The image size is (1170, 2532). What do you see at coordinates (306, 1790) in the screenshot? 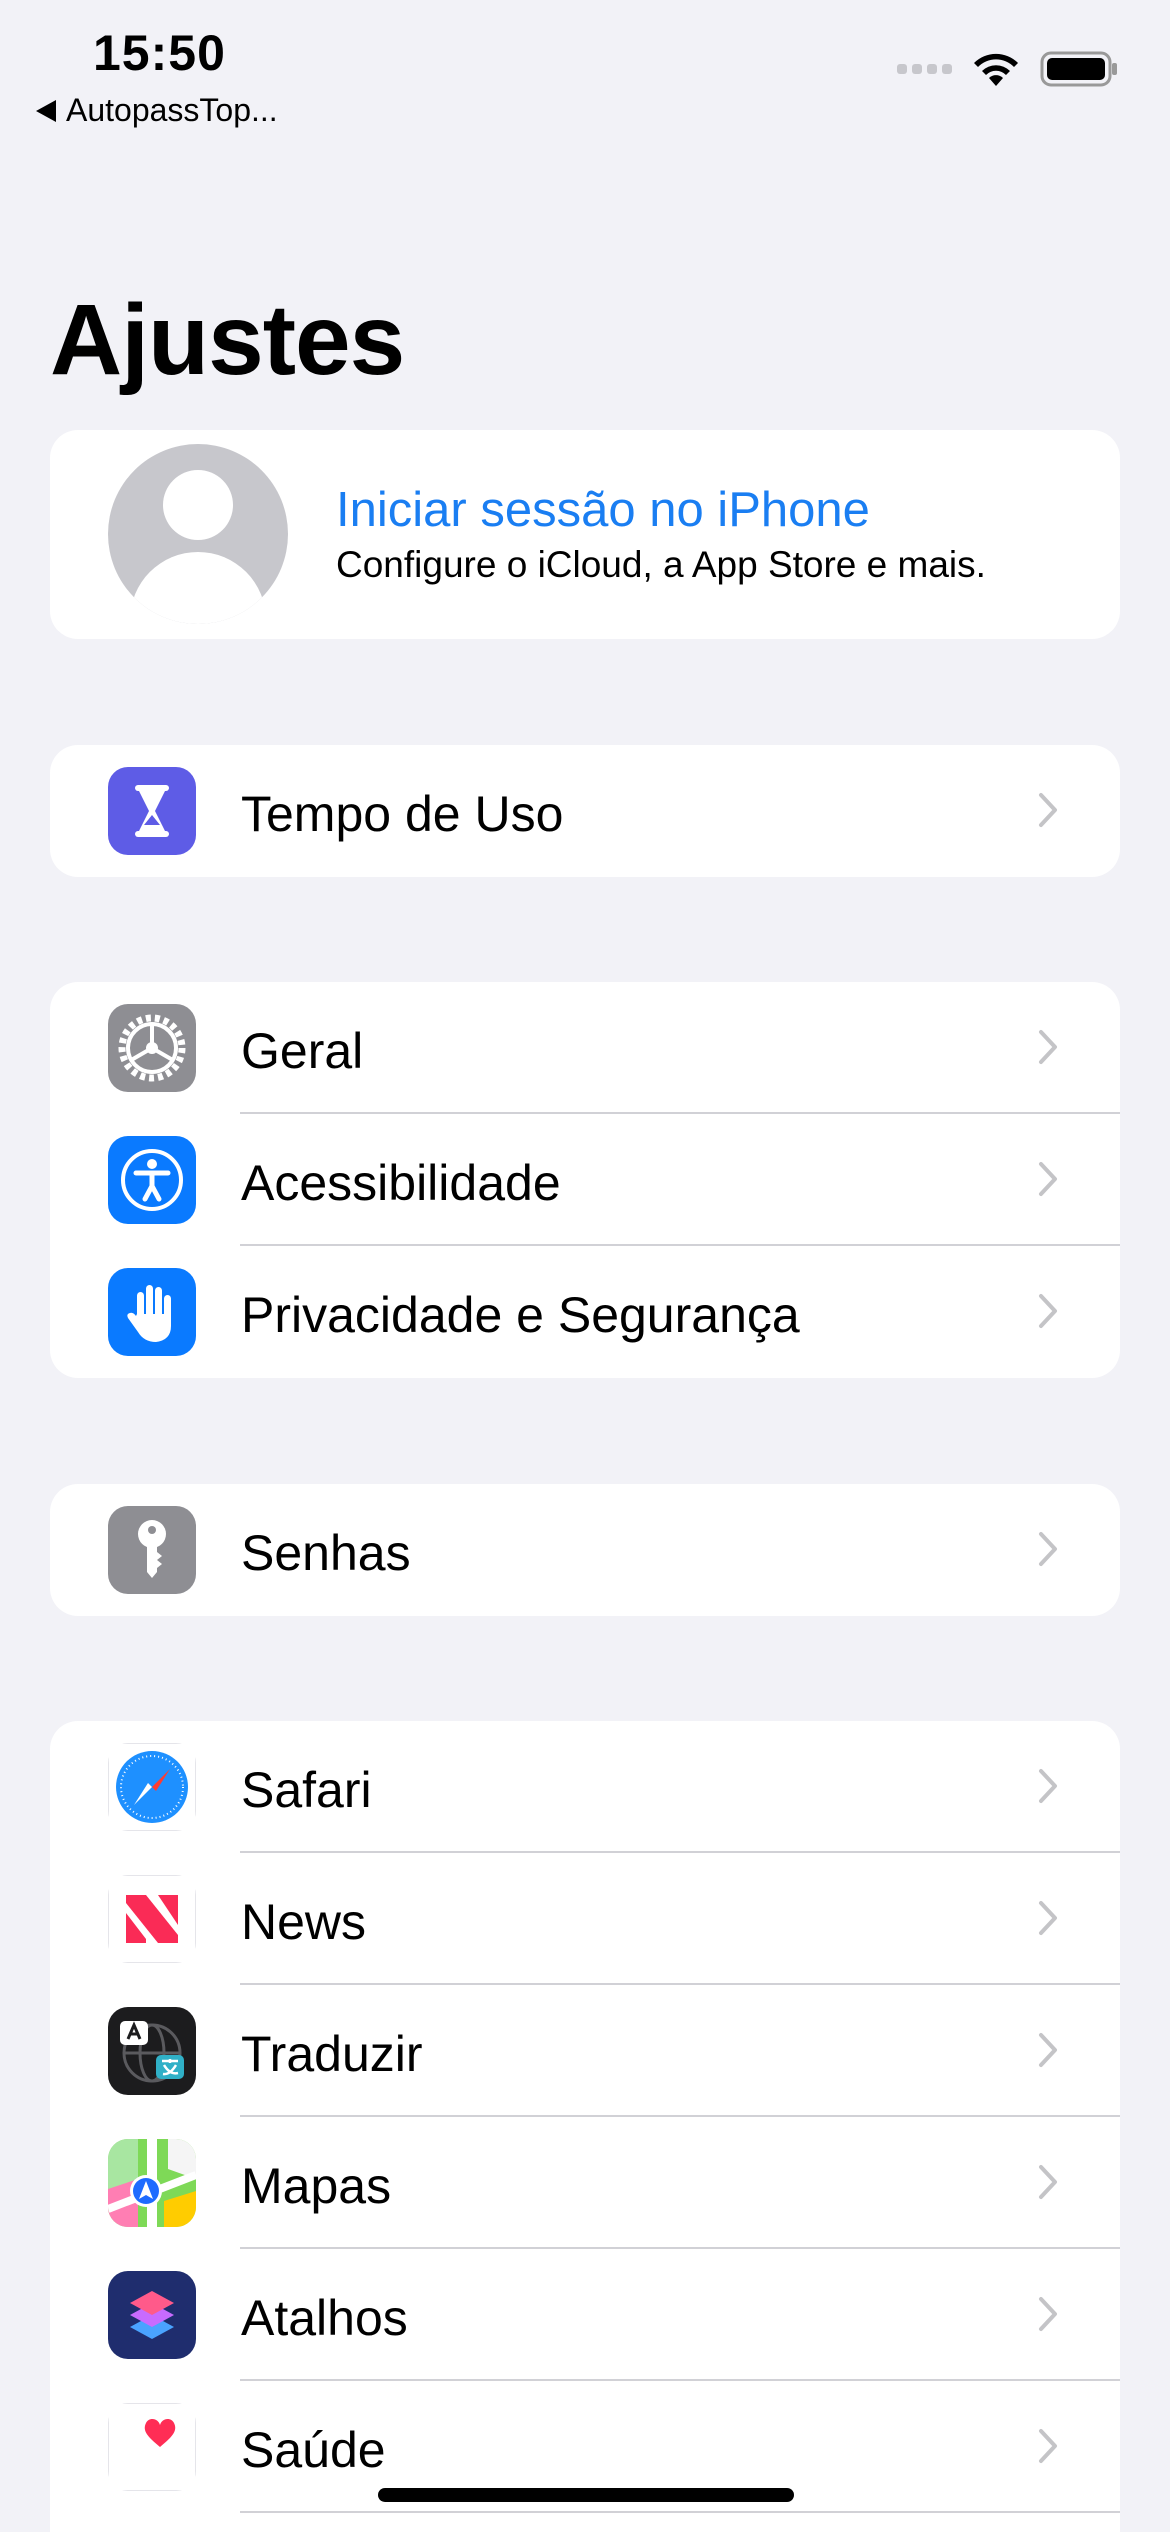
I see `row-label: Safari` at bounding box center [306, 1790].